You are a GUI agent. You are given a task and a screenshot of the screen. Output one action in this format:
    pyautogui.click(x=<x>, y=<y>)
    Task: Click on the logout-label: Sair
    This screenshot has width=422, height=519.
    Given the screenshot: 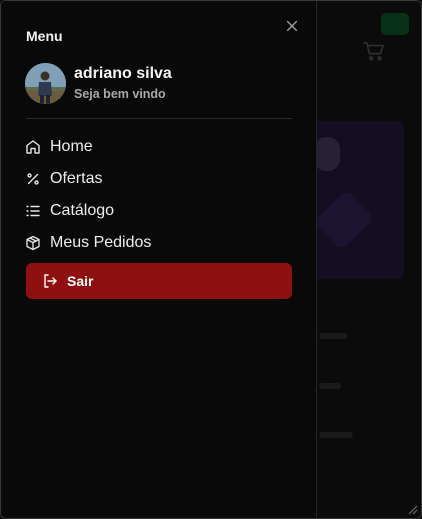 What is the action you would take?
    pyautogui.click(x=80, y=281)
    